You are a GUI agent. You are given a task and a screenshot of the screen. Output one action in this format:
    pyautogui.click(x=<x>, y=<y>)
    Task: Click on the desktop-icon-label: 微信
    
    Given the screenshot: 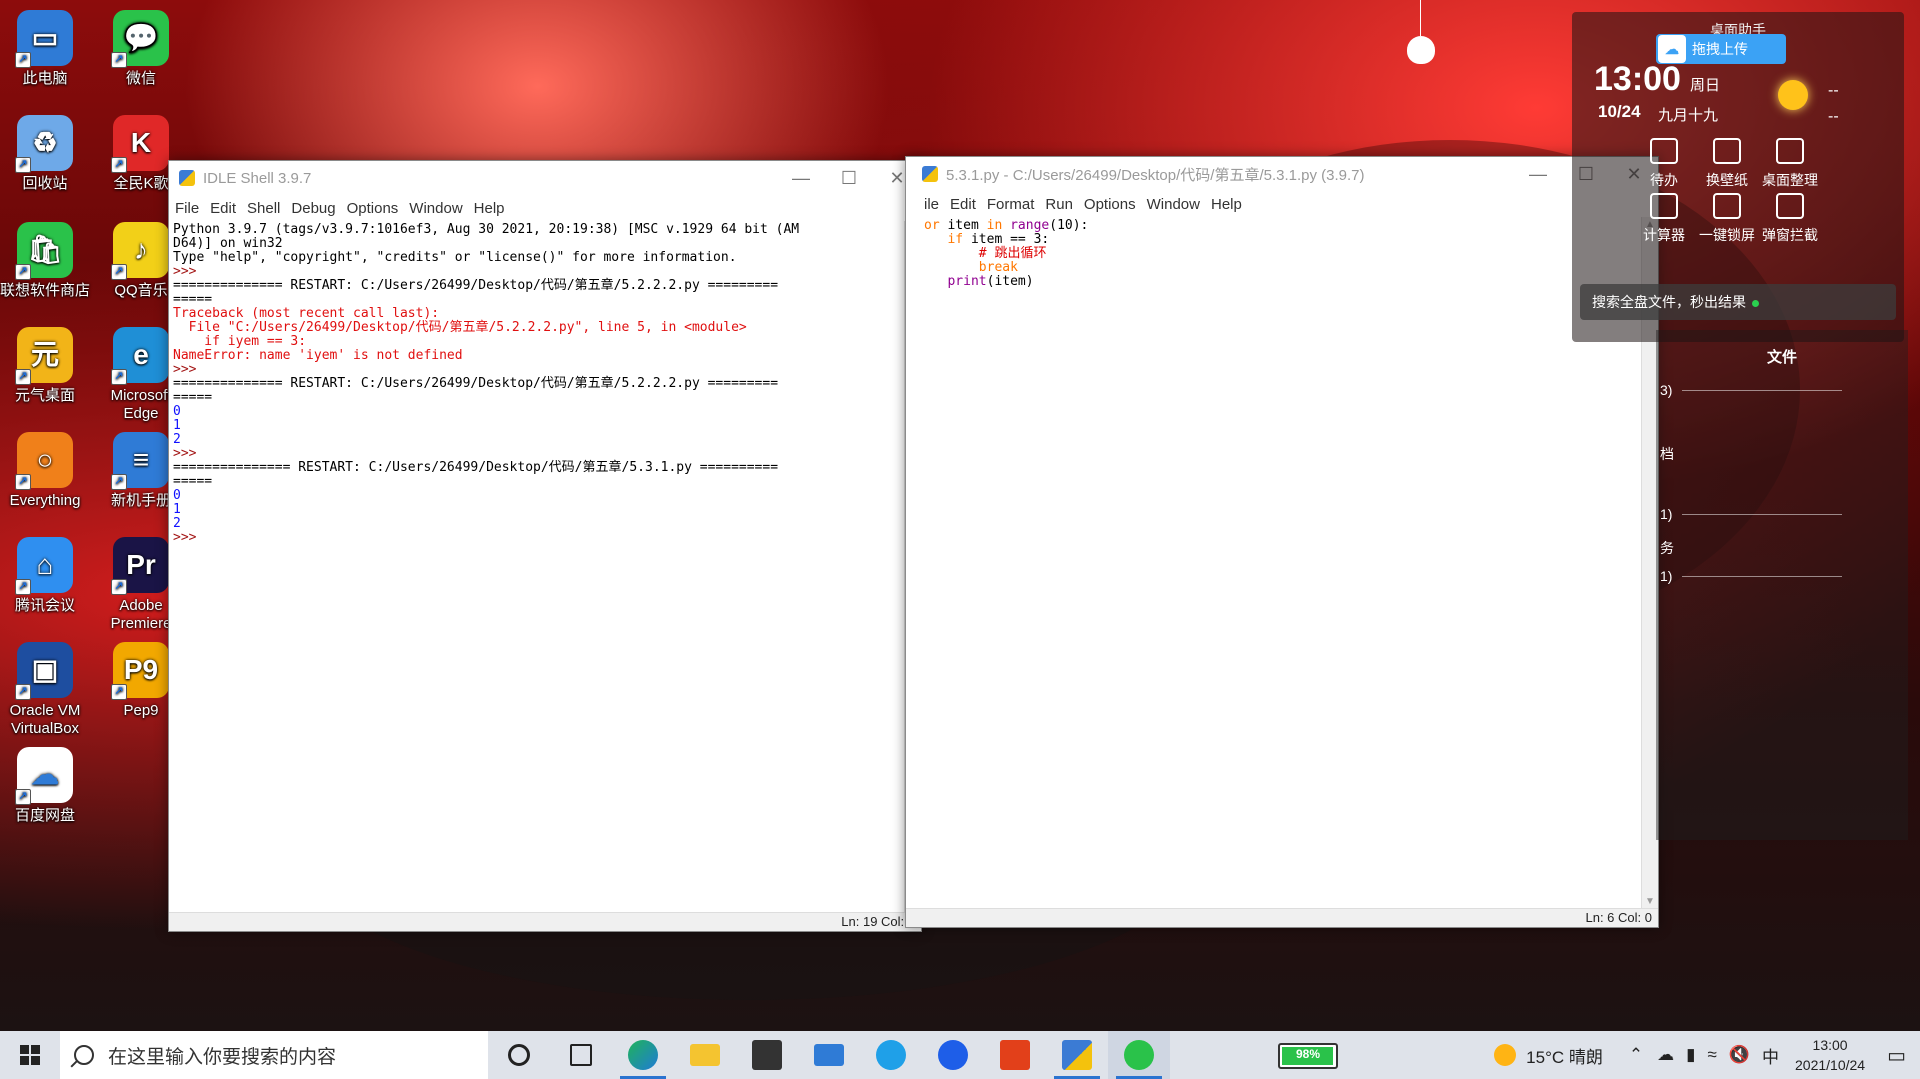 What is the action you would take?
    pyautogui.click(x=140, y=78)
    